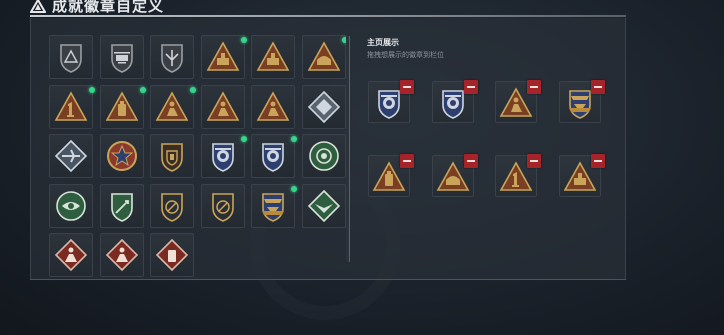 This screenshot has height=335, width=724. I want to click on page-title: 成就徽章自定义, so click(97, 8).